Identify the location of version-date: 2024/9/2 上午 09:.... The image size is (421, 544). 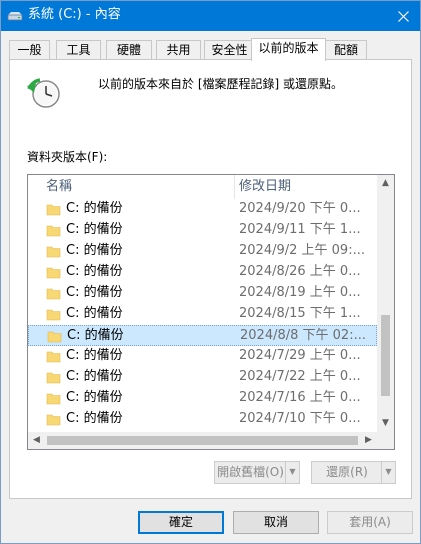
(301, 250).